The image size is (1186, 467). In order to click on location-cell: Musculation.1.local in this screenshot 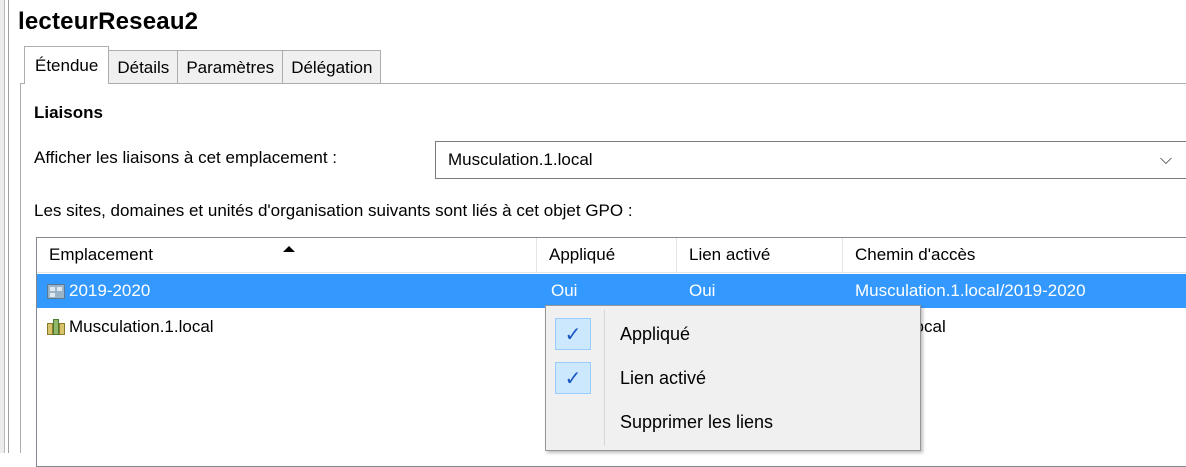, I will do `click(130, 327)`.